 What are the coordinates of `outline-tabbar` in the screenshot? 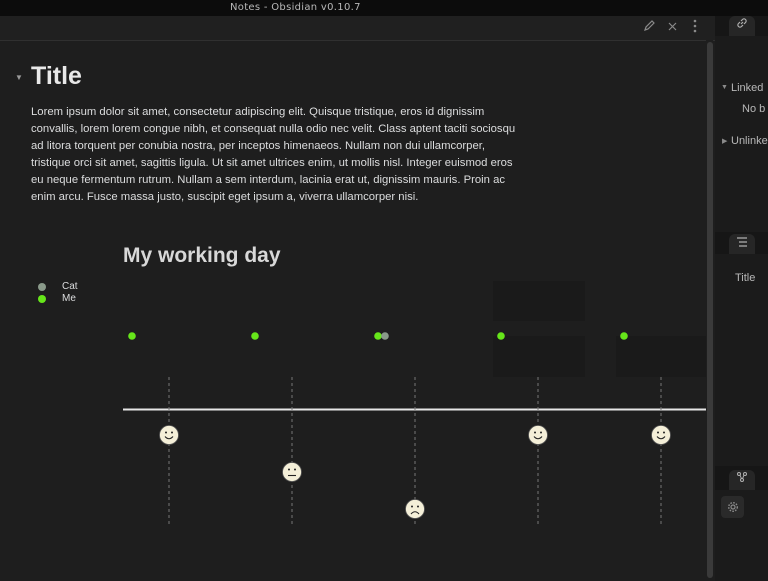 It's located at (741, 244).